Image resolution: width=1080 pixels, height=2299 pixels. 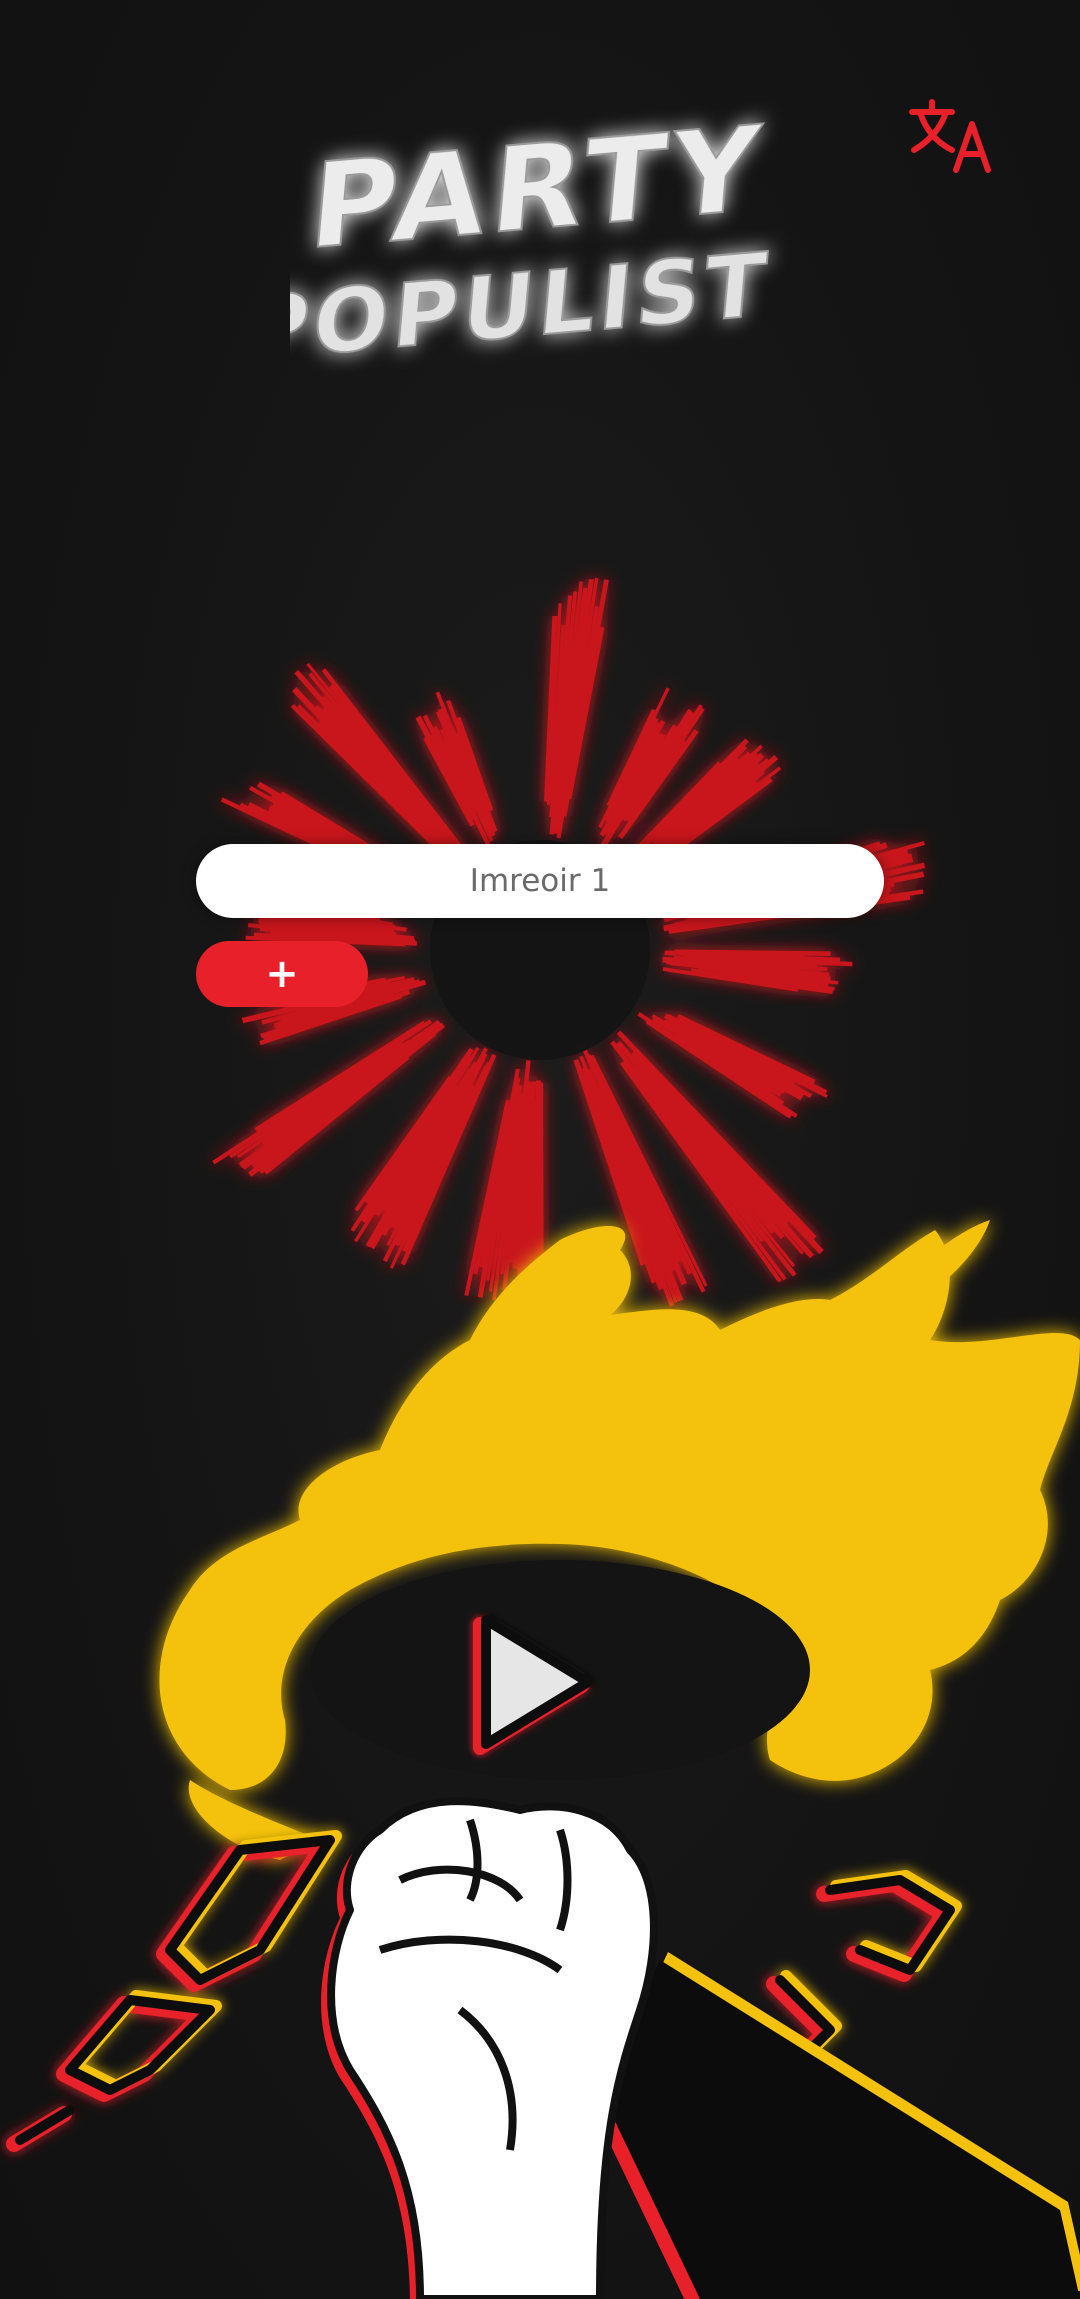 What do you see at coordinates (532, 240) in the screenshot?
I see `app-logo: PARTY POPULIST` at bounding box center [532, 240].